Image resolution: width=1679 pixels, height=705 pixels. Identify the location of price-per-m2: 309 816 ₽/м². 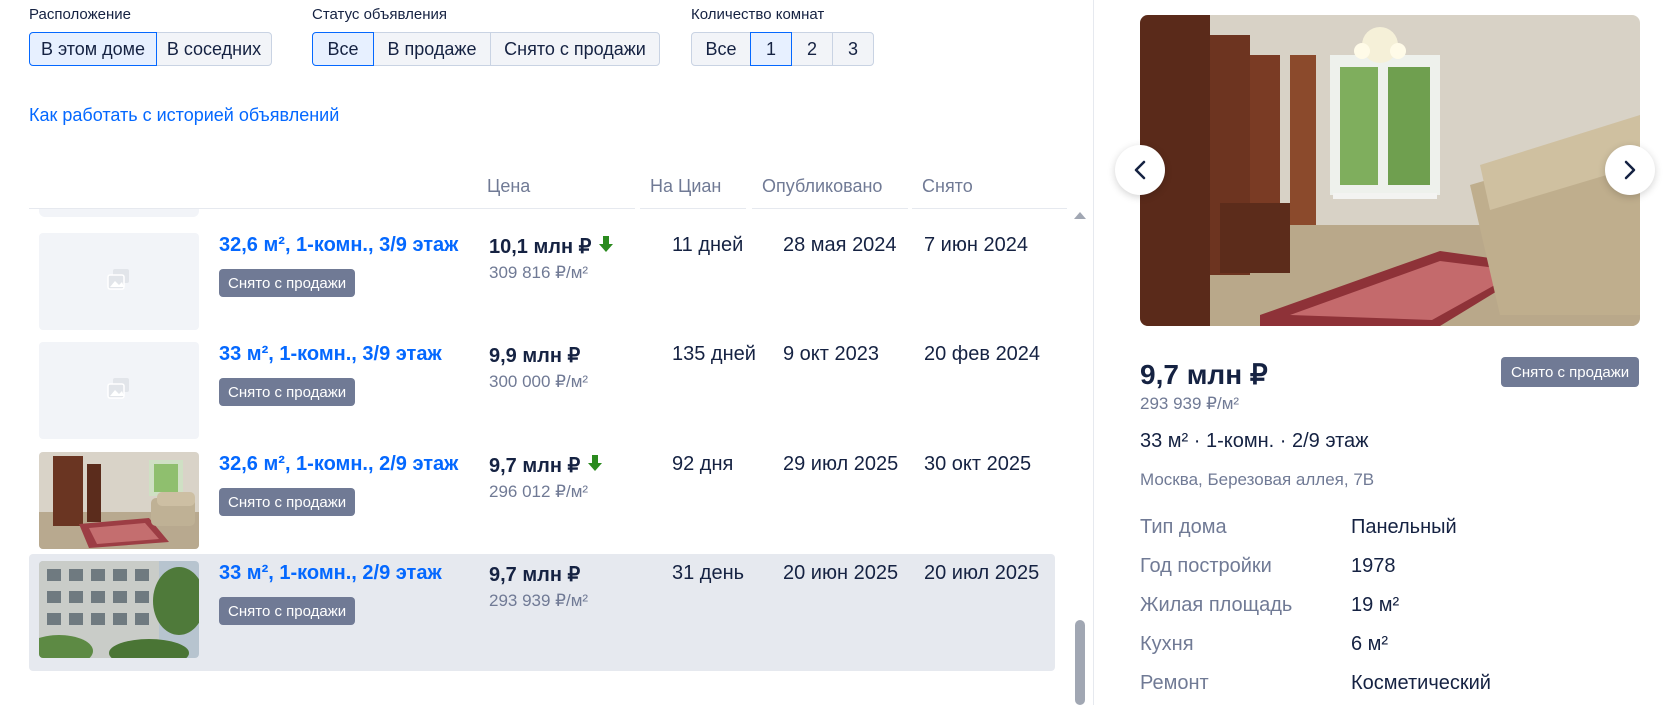
(539, 272).